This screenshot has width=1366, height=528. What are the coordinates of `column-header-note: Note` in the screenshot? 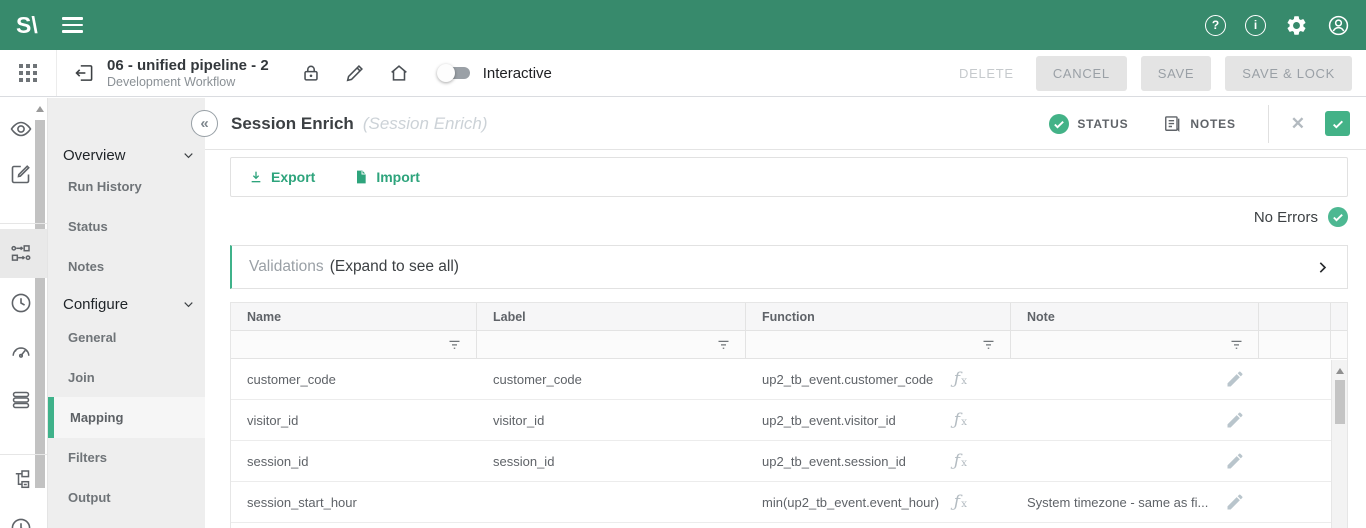 It's located at (1135, 316).